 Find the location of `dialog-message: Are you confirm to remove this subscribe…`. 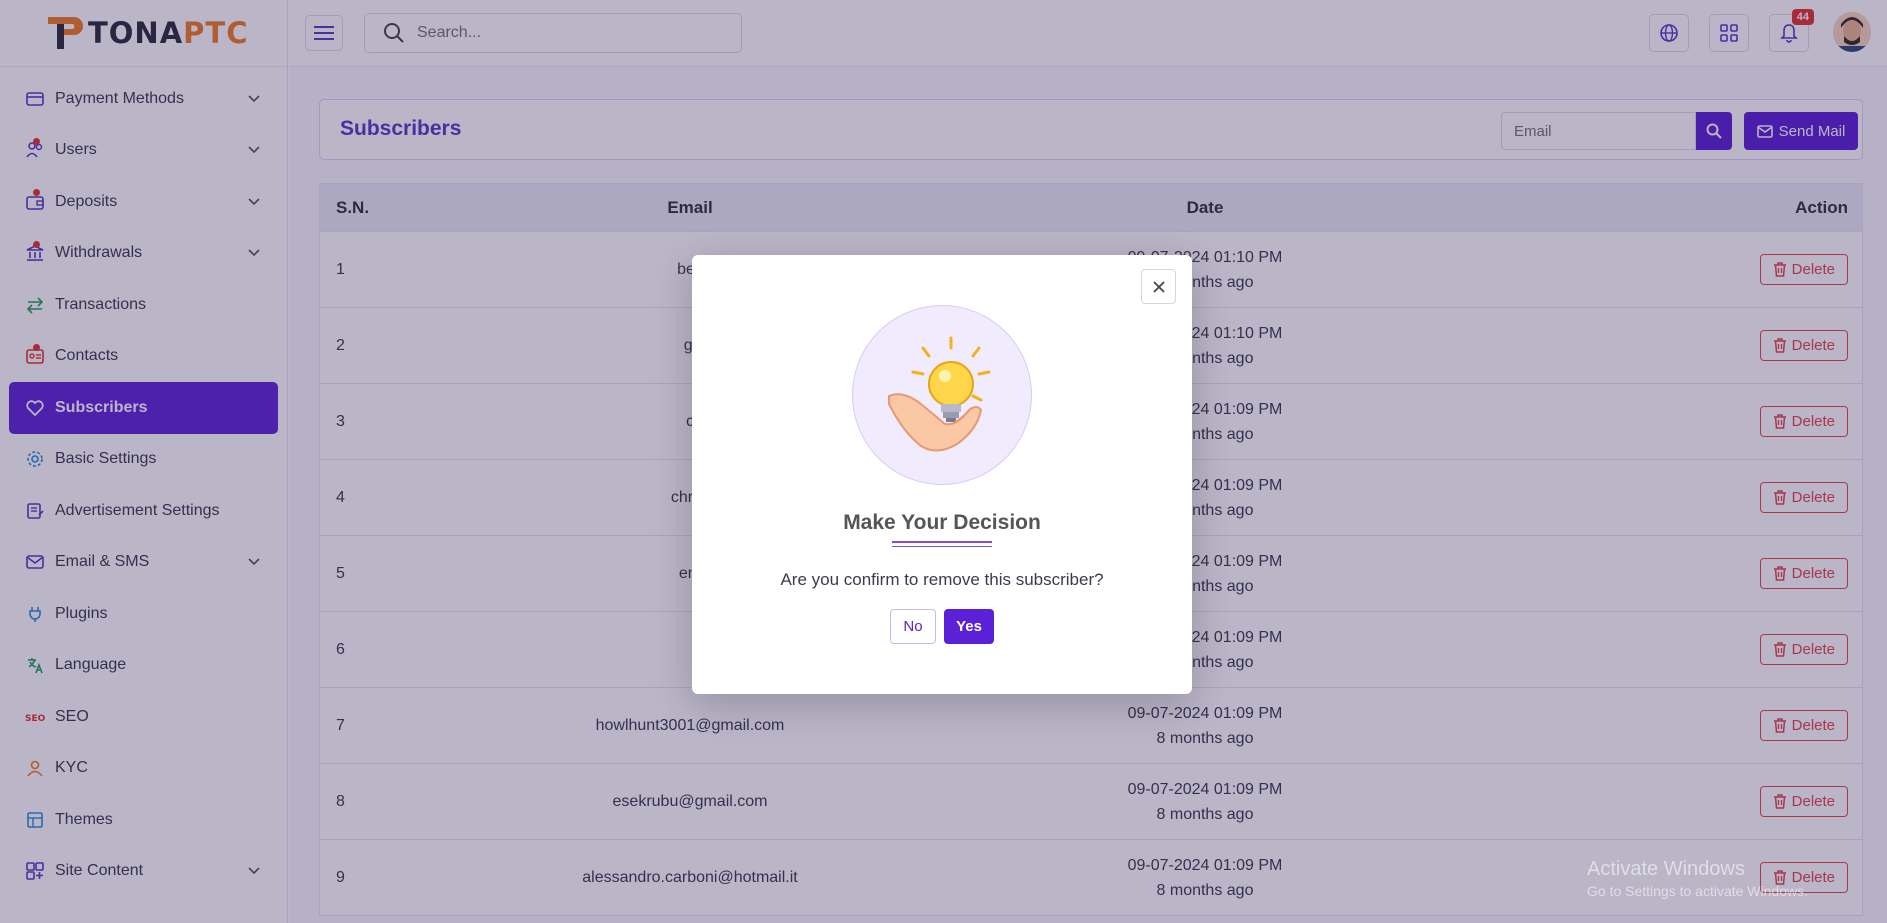

dialog-message: Are you confirm to remove this subscribe… is located at coordinates (942, 579).